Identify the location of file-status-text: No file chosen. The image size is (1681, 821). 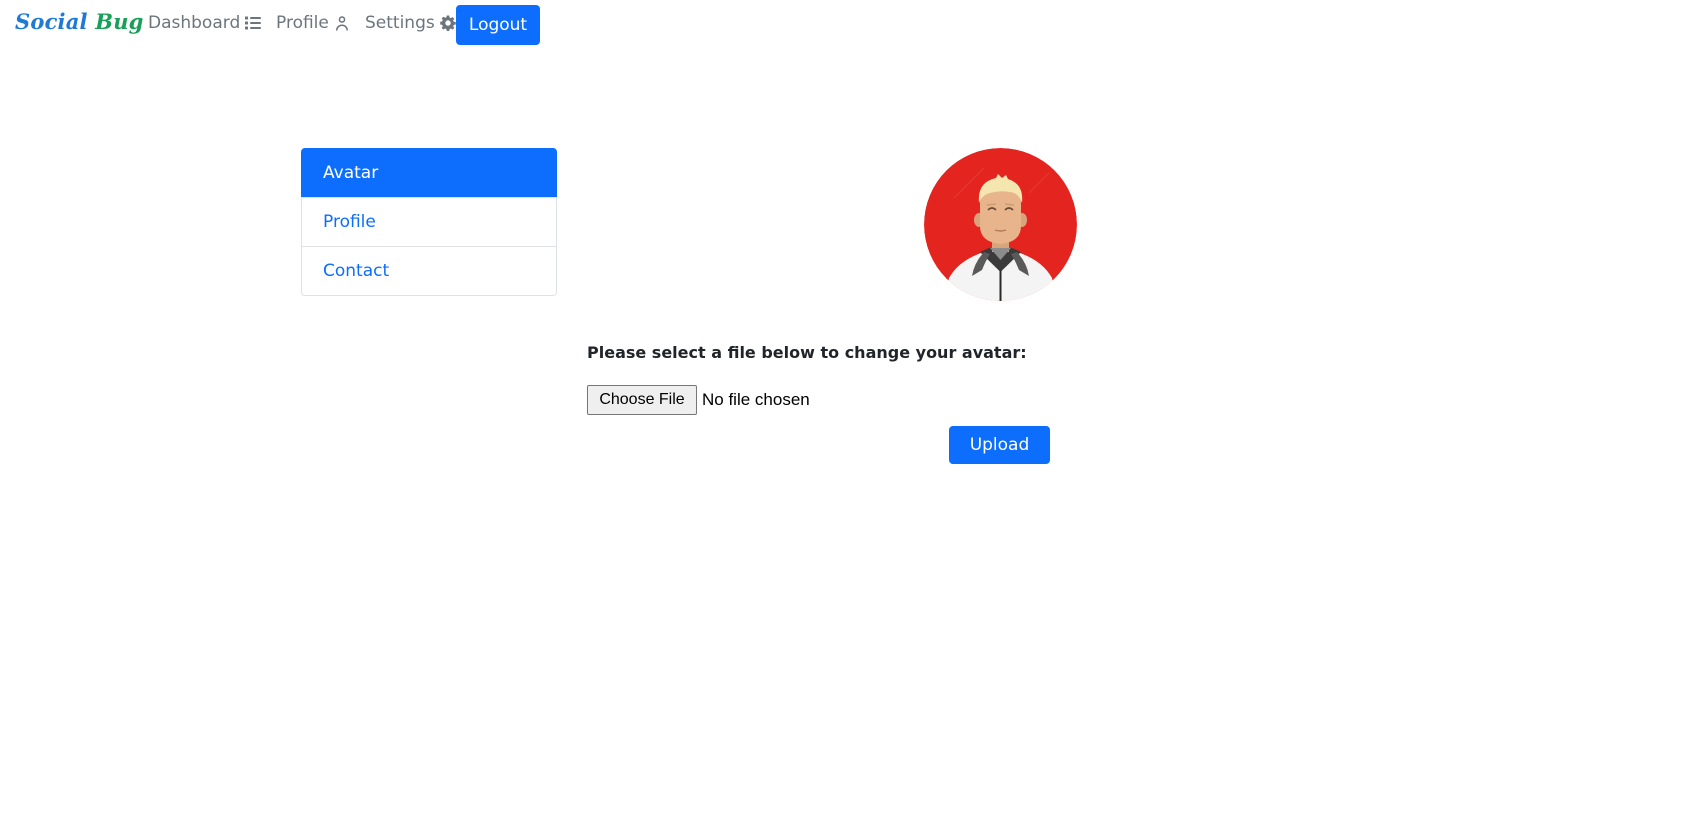
(756, 399).